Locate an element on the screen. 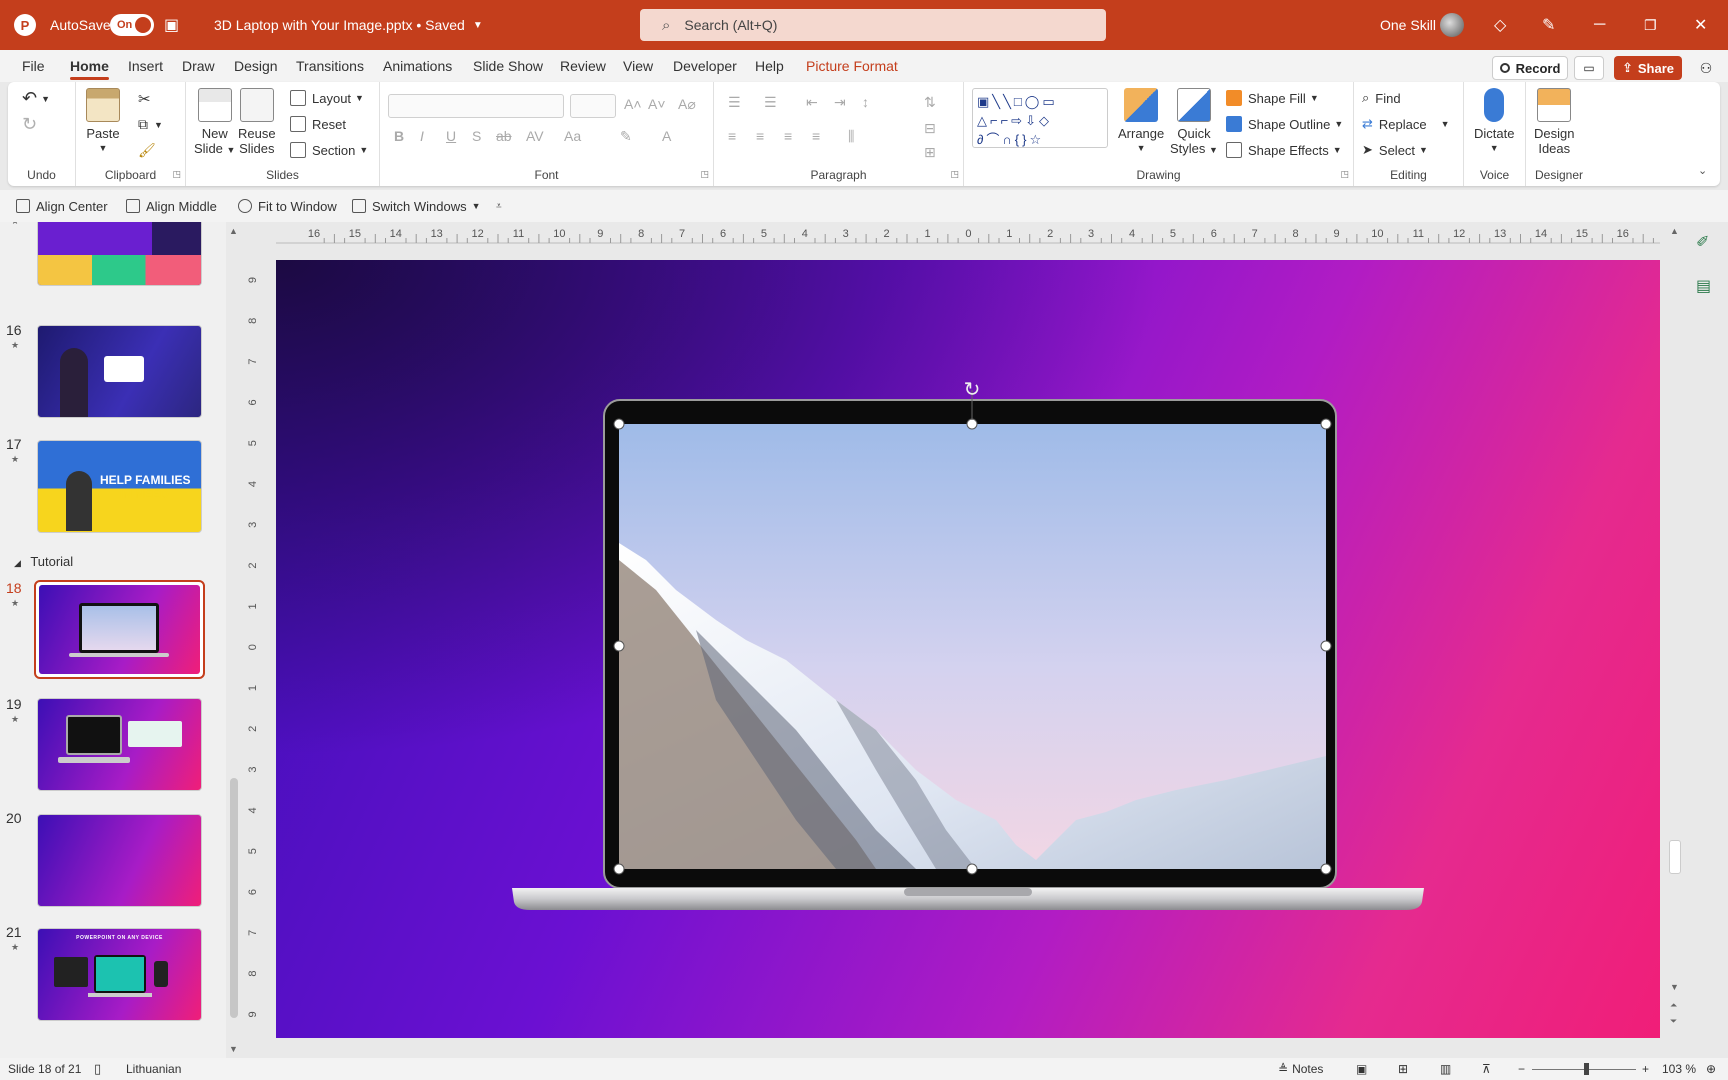 This screenshot has height=1080, width=1728. zoom-slider is located at coordinates (1584, 1069).